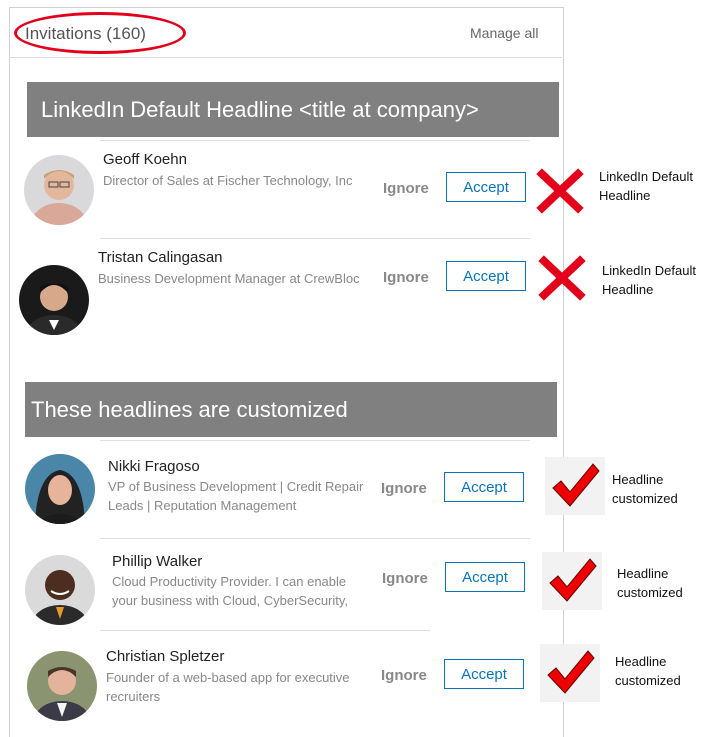 The image size is (727, 737). Describe the element at coordinates (145, 159) in the screenshot. I see `invitation-name: Geoff Koehn` at that location.